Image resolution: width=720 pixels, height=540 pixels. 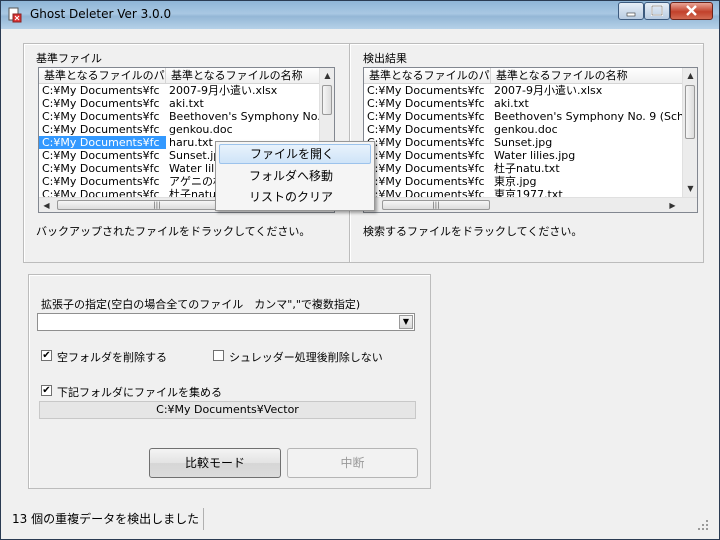 What do you see at coordinates (672, 205) in the screenshot?
I see `scroll-right-icon: ▶` at bounding box center [672, 205].